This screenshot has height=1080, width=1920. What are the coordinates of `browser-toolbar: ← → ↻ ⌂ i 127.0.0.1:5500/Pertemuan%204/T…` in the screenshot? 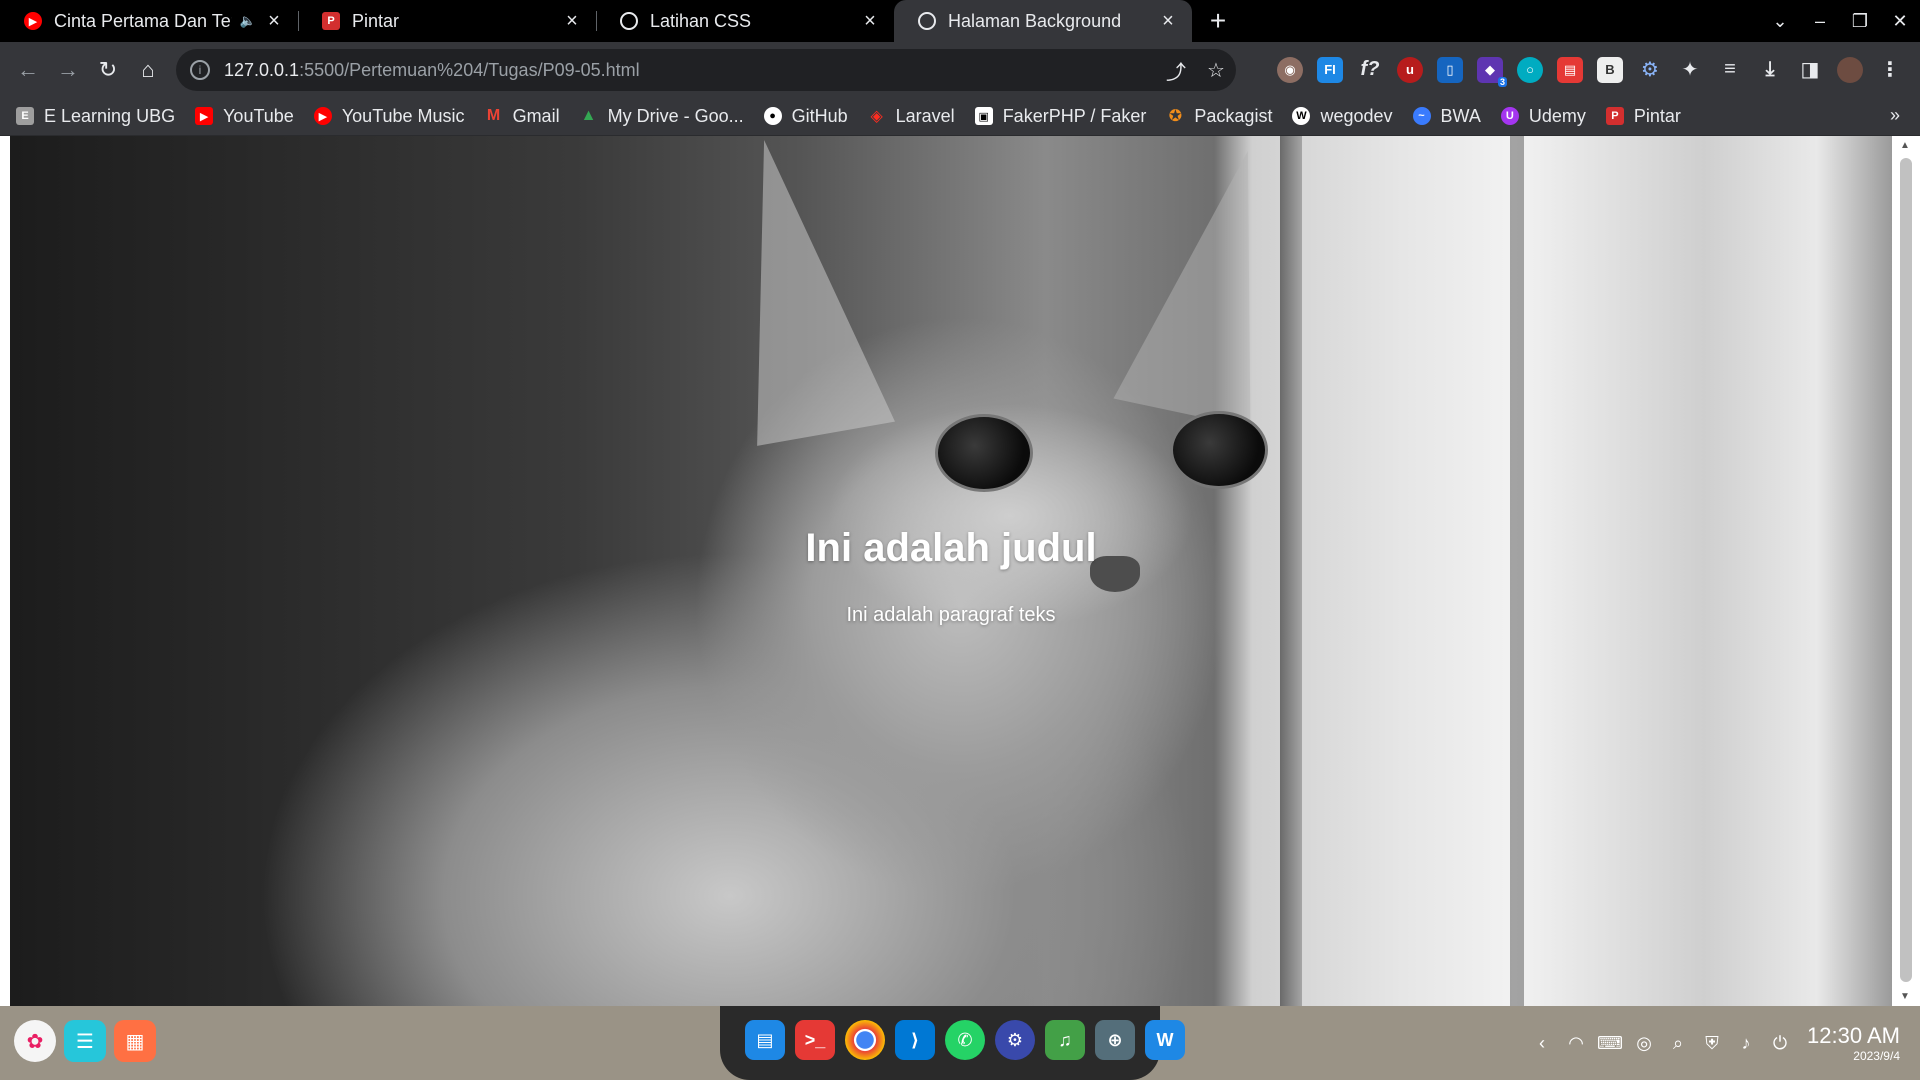 It's located at (960, 69).